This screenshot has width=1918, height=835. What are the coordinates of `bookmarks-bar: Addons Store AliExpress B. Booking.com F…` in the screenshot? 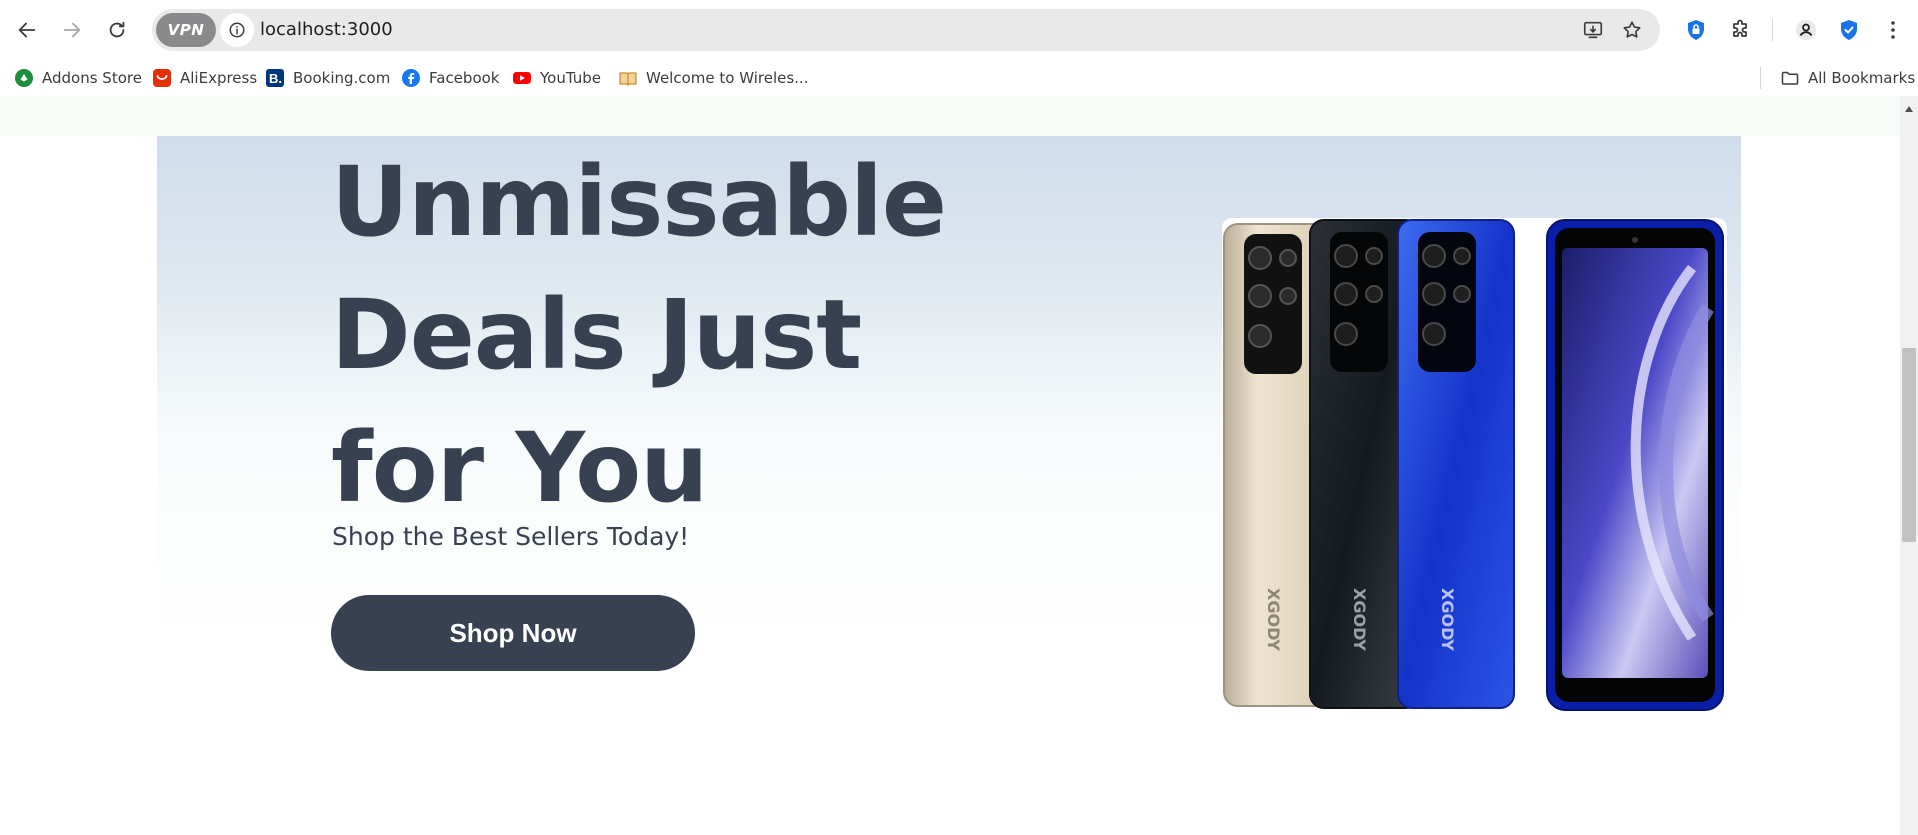 It's located at (959, 78).